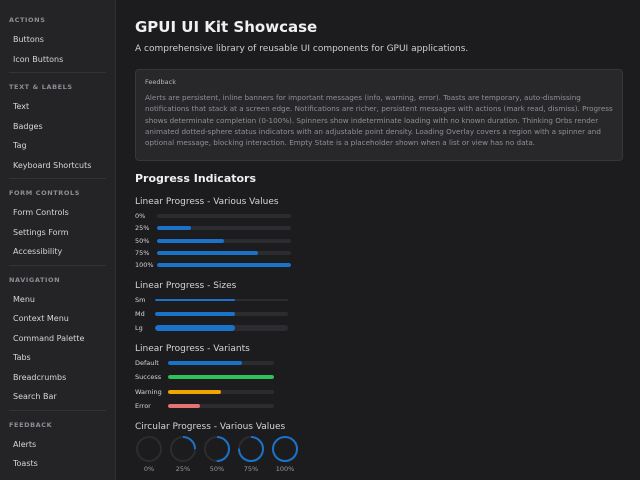 This screenshot has width=640, height=480. Describe the element at coordinates (57, 107) in the screenshot. I see `sidebar-item-text: Text` at that location.